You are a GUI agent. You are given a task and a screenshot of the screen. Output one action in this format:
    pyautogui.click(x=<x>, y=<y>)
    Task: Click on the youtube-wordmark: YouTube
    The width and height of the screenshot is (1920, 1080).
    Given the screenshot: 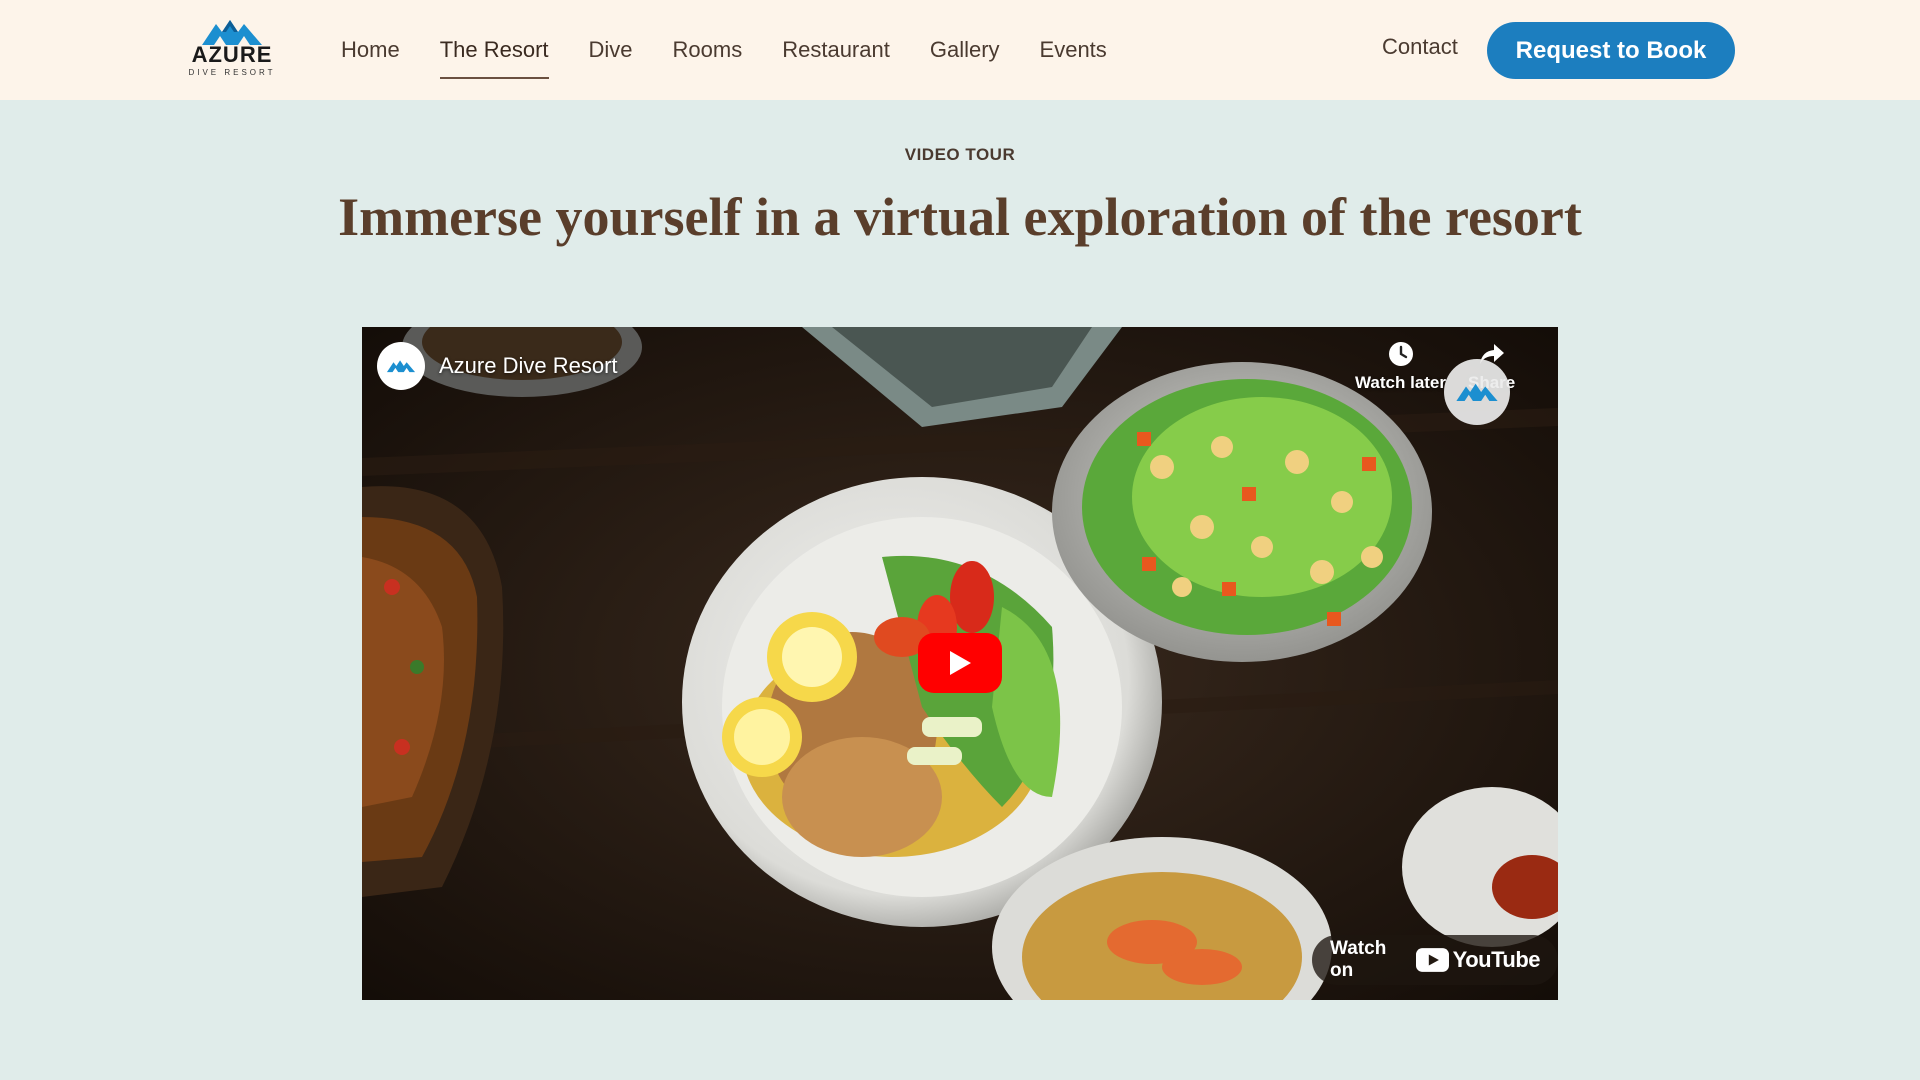 What is the action you would take?
    pyautogui.click(x=1496, y=959)
    